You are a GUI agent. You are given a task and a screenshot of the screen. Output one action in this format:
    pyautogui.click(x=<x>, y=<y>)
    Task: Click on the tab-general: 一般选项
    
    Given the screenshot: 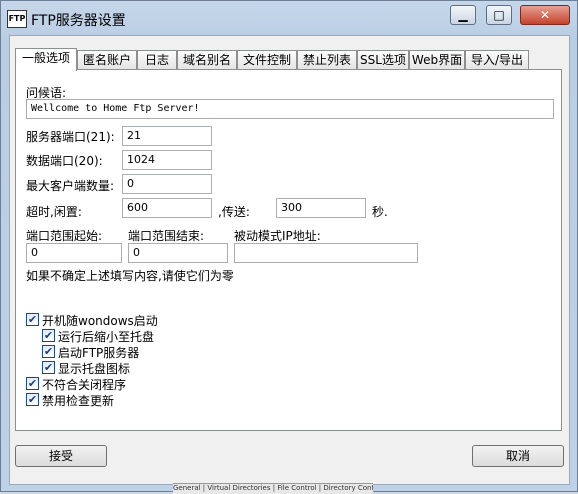 What is the action you would take?
    pyautogui.click(x=46, y=59)
    